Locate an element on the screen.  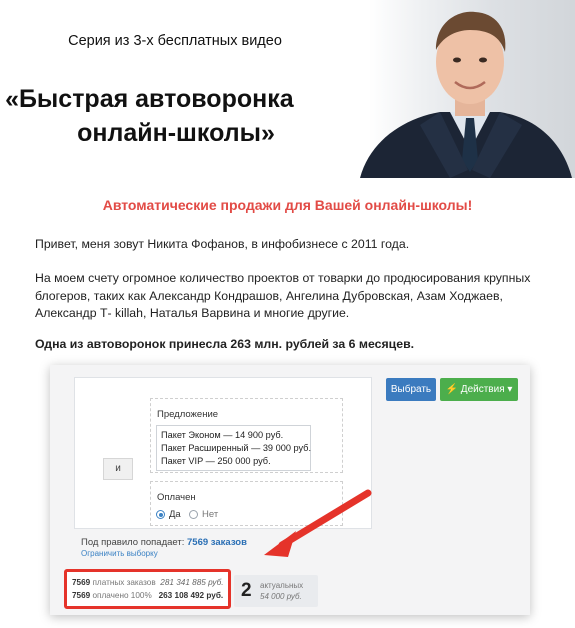
stat-row: 7569 платных заказов 281 341 885 руб. is located at coordinates (148, 582).